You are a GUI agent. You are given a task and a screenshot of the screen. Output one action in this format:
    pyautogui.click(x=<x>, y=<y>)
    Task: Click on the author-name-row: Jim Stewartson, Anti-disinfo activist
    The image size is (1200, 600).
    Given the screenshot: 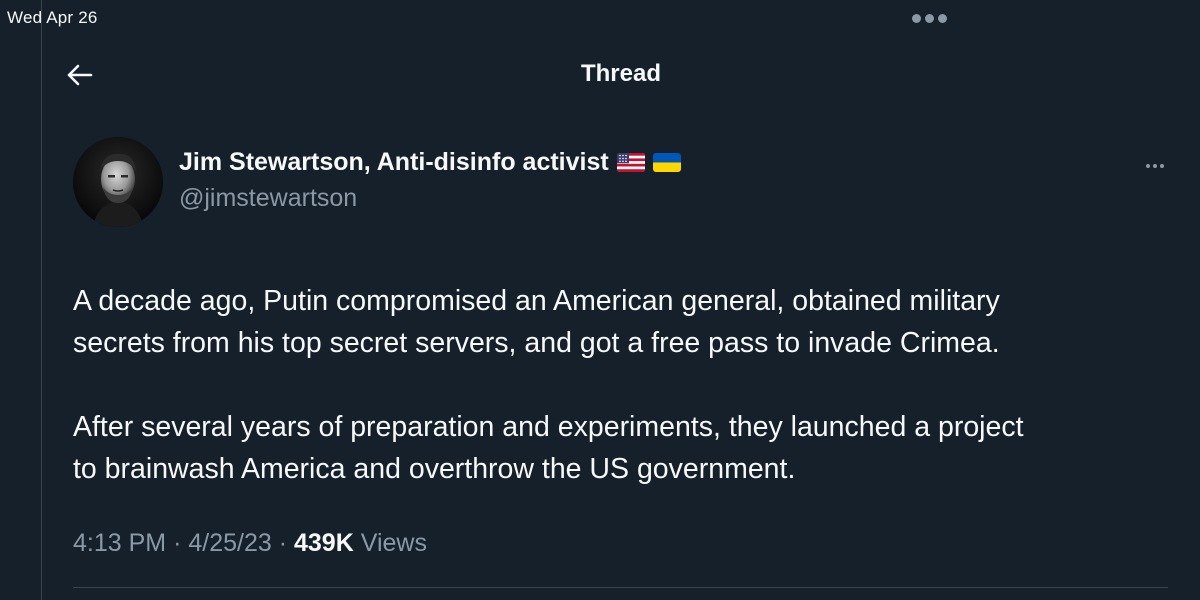 What is the action you would take?
    pyautogui.click(x=430, y=162)
    